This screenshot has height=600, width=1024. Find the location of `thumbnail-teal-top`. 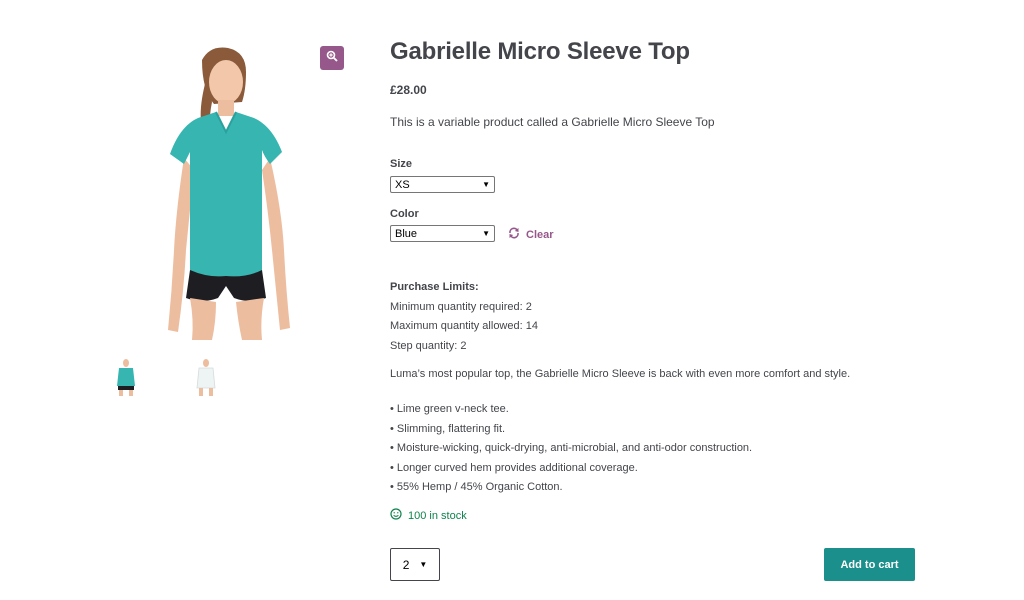

thumbnail-teal-top is located at coordinates (126, 377).